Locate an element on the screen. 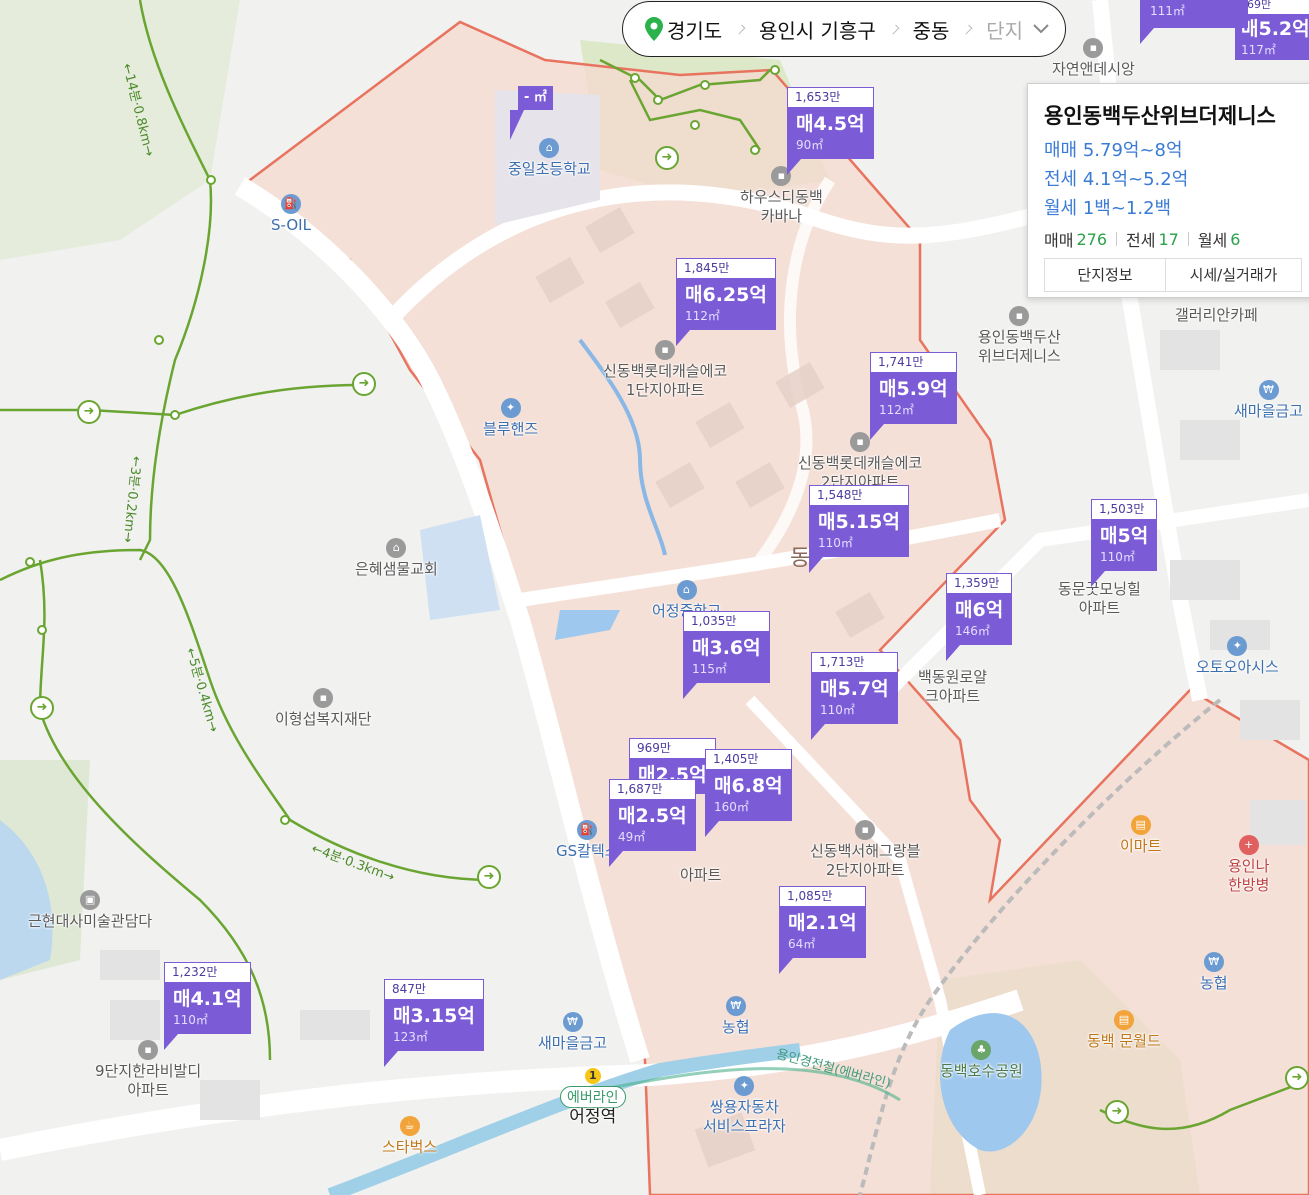 This screenshot has width=1309, height=1195. price-marker: 1,405만 매6.8억 160㎡ is located at coordinates (748, 793).